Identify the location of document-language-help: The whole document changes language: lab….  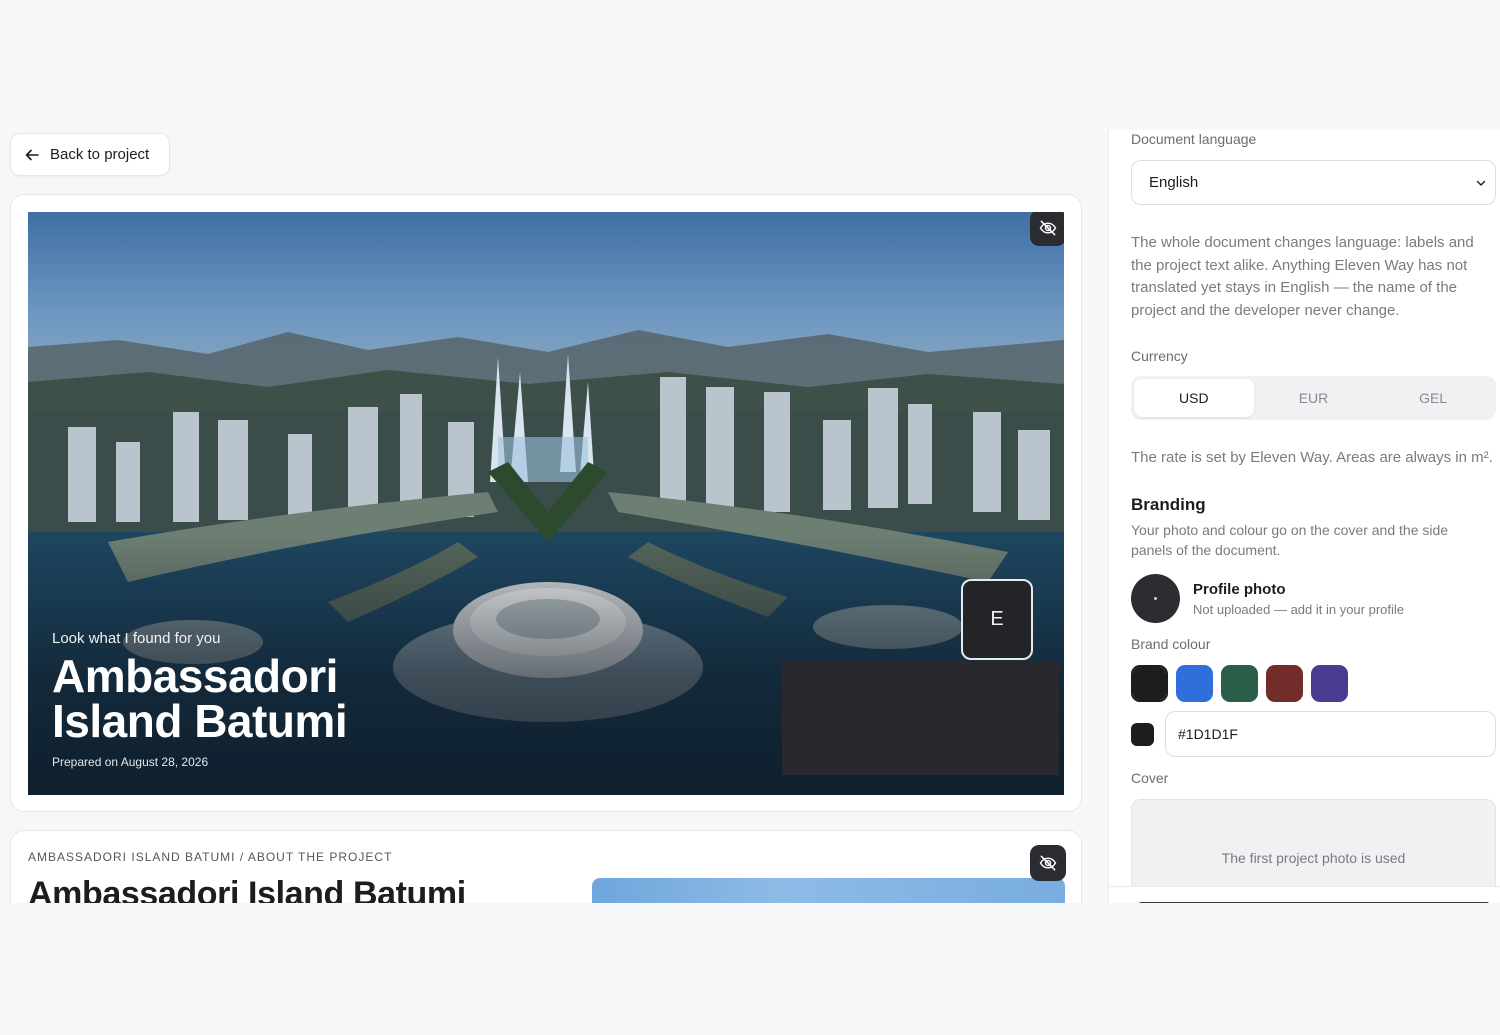
(1302, 276).